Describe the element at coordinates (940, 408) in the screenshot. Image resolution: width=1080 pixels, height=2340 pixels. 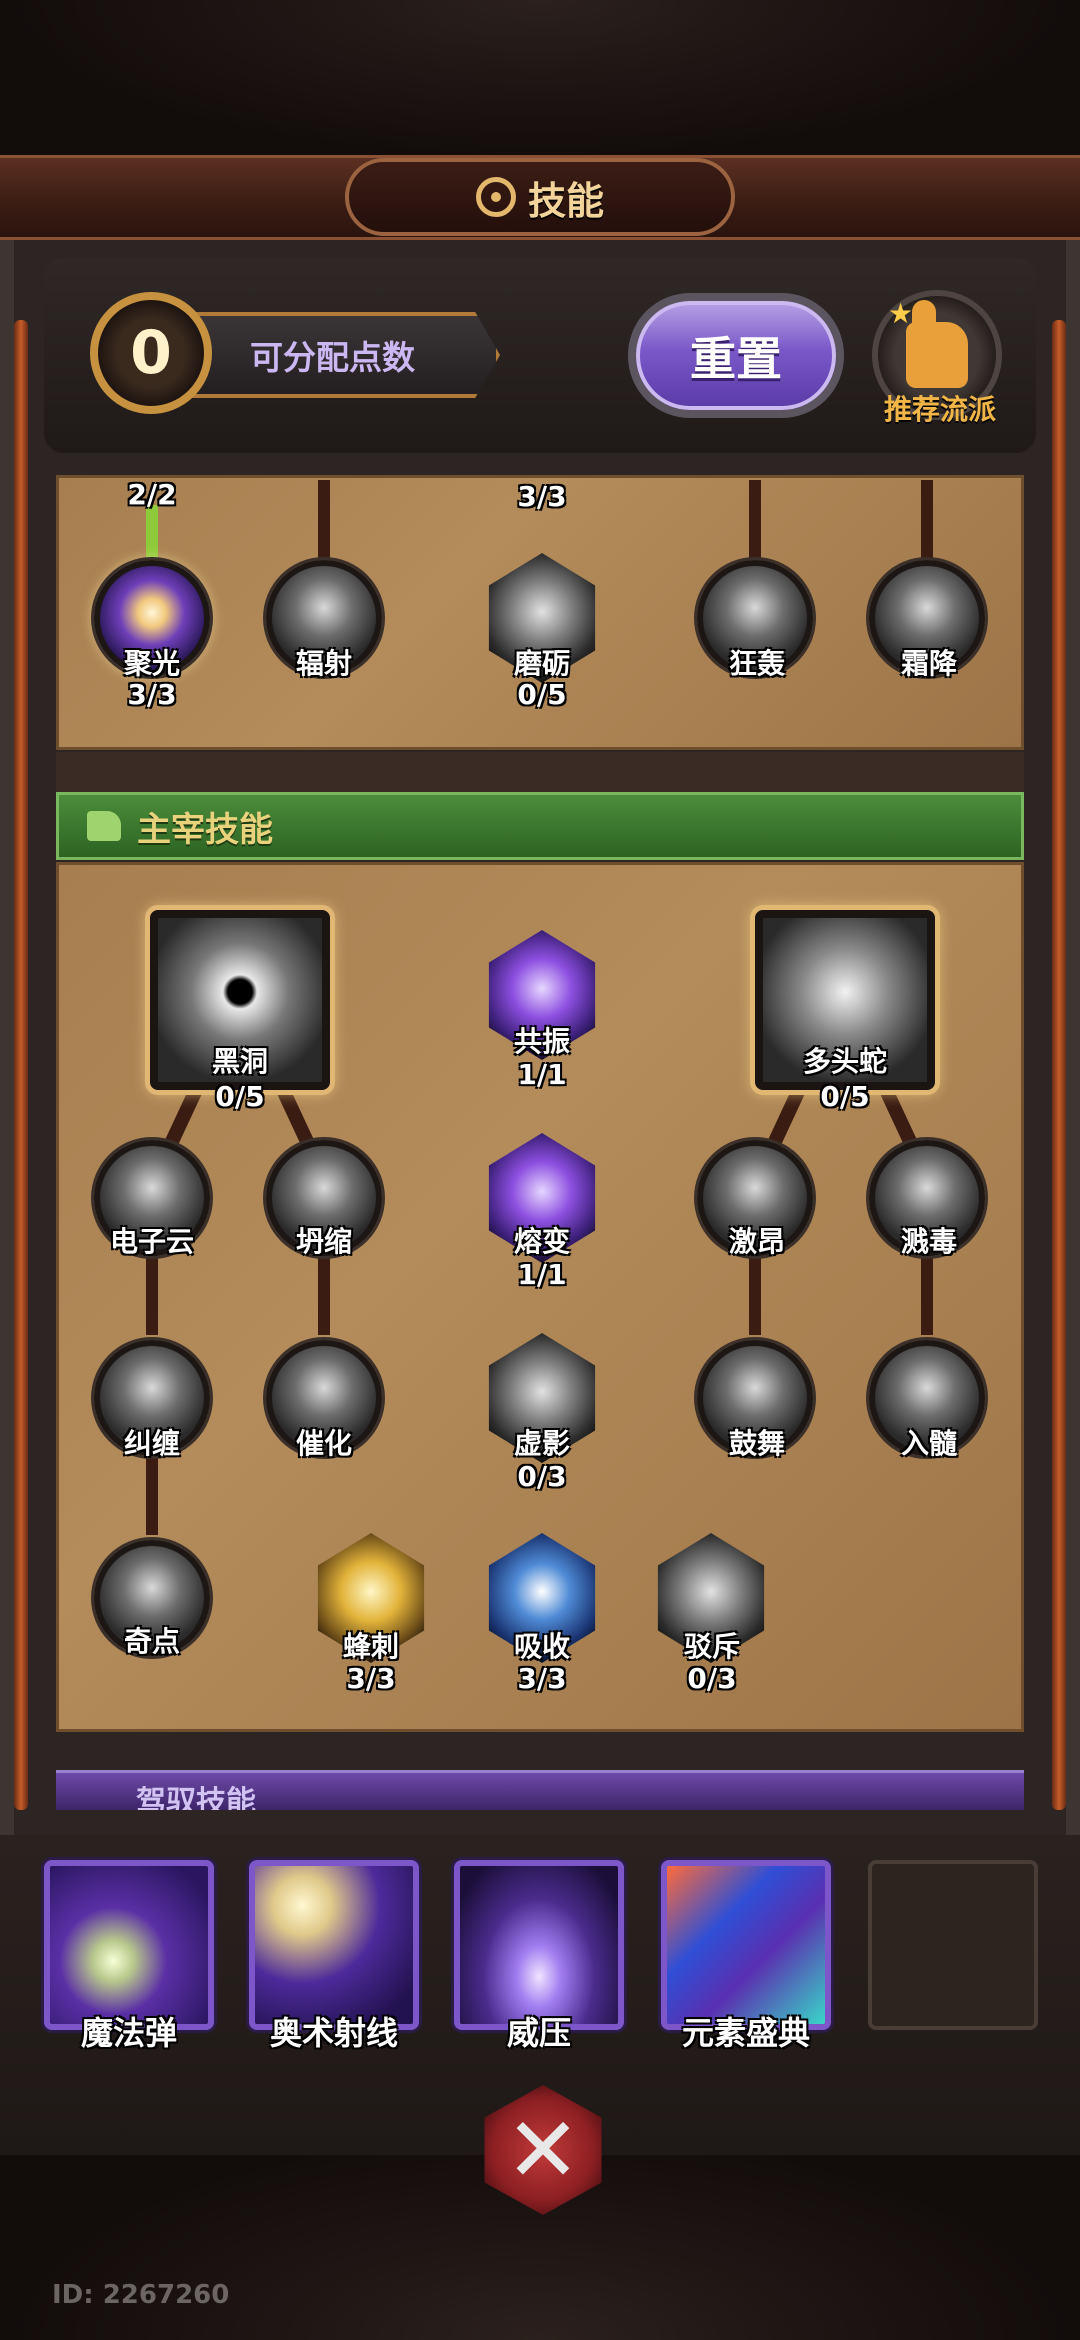
I see `recommend-label: 推荐流派` at that location.